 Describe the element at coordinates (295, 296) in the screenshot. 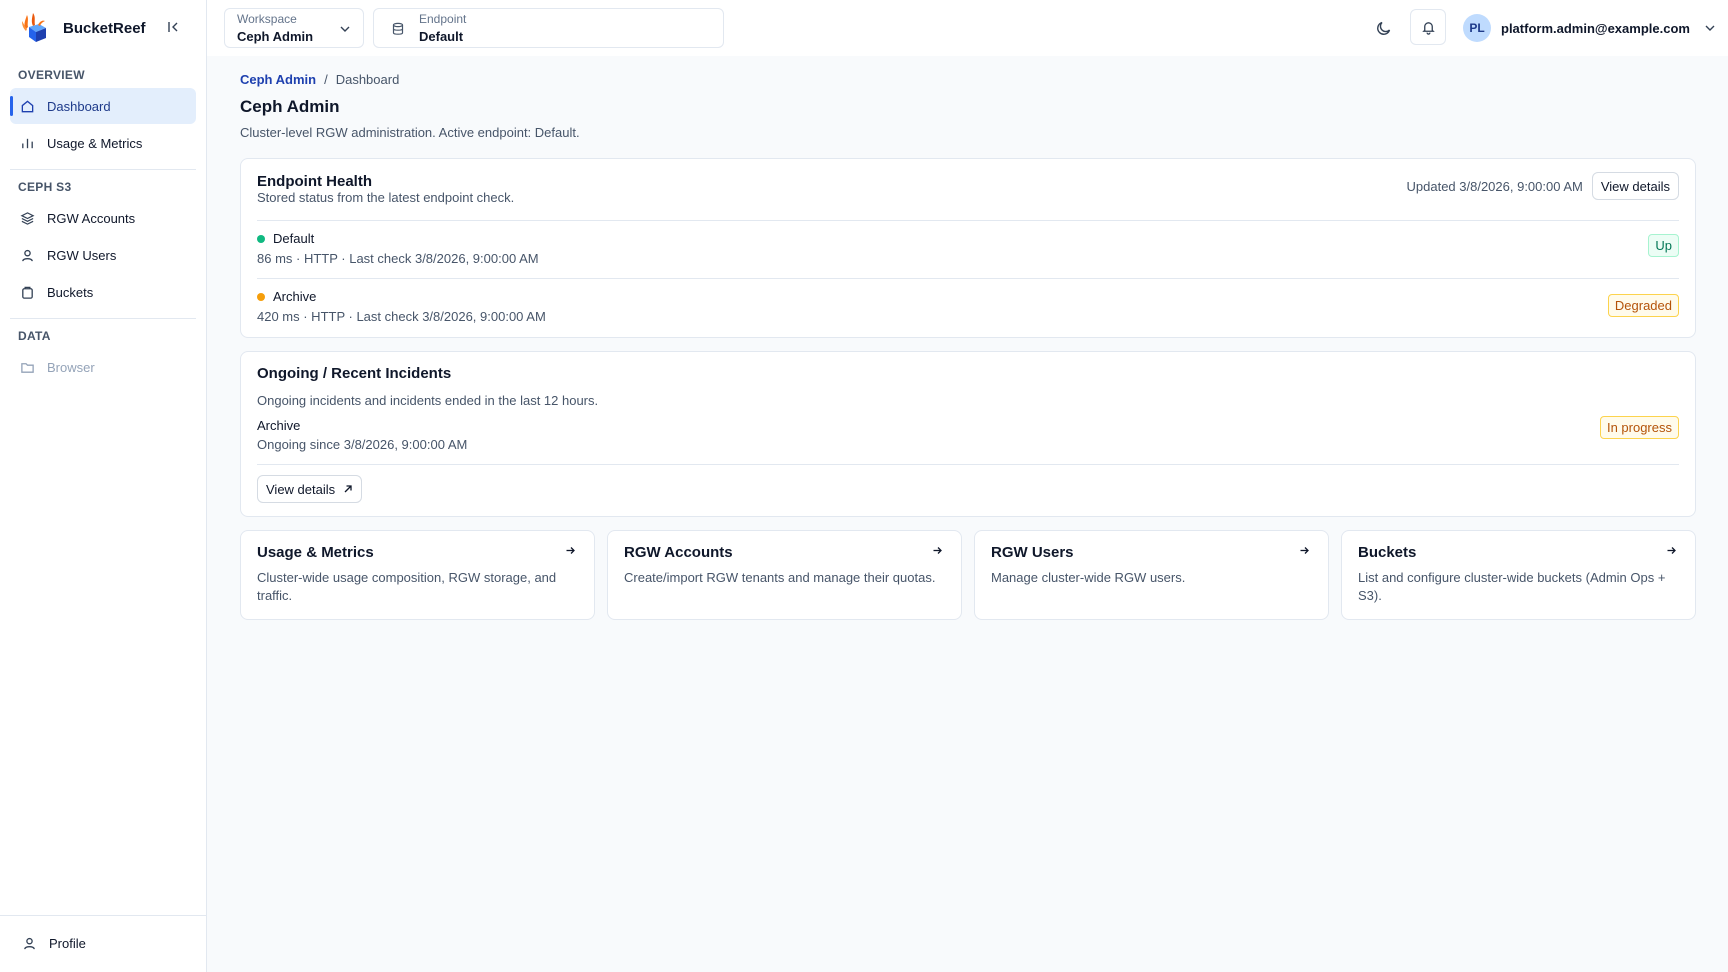

I see `endpoint-name-label: Archive` at that location.